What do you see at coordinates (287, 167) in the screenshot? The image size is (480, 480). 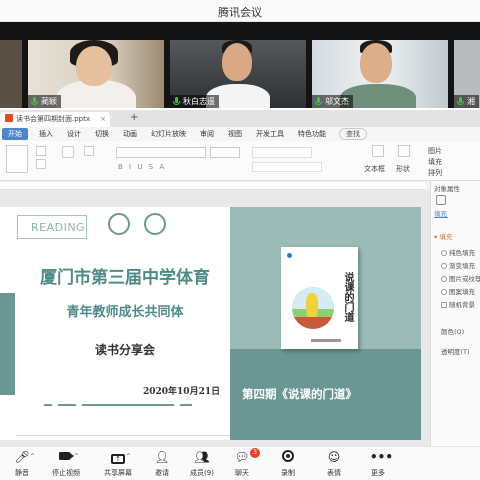 I see `alignment-tools` at bounding box center [287, 167].